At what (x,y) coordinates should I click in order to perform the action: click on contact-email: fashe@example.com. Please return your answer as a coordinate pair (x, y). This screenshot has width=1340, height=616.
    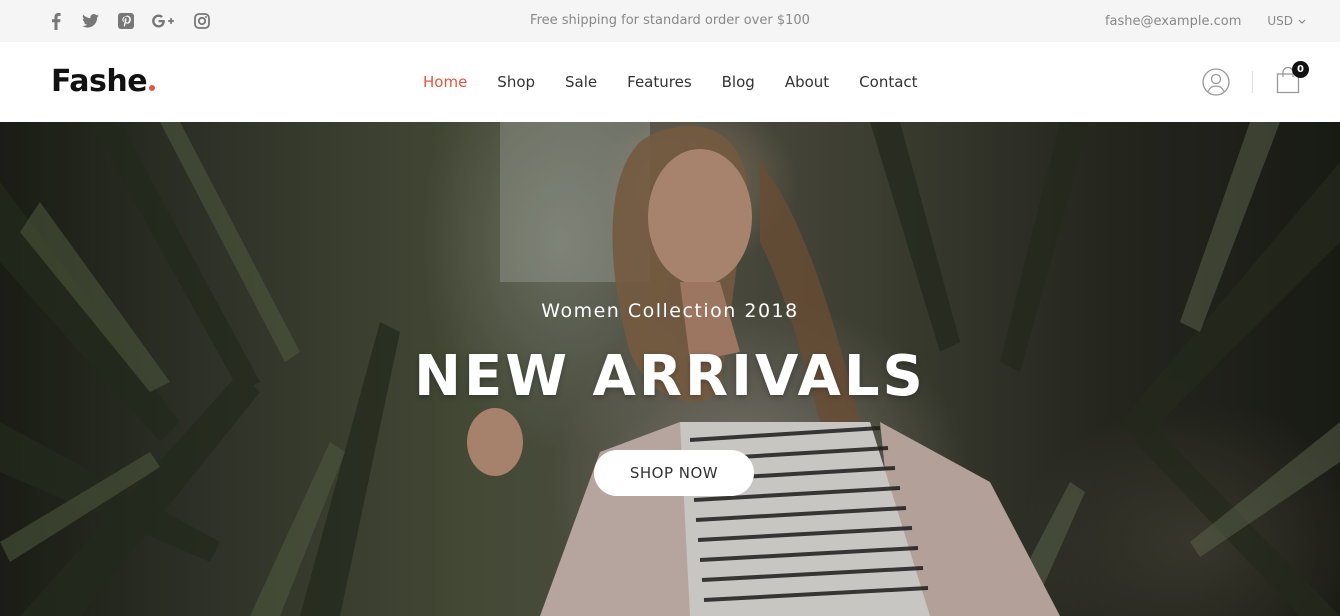
    Looking at the image, I should click on (1173, 21).